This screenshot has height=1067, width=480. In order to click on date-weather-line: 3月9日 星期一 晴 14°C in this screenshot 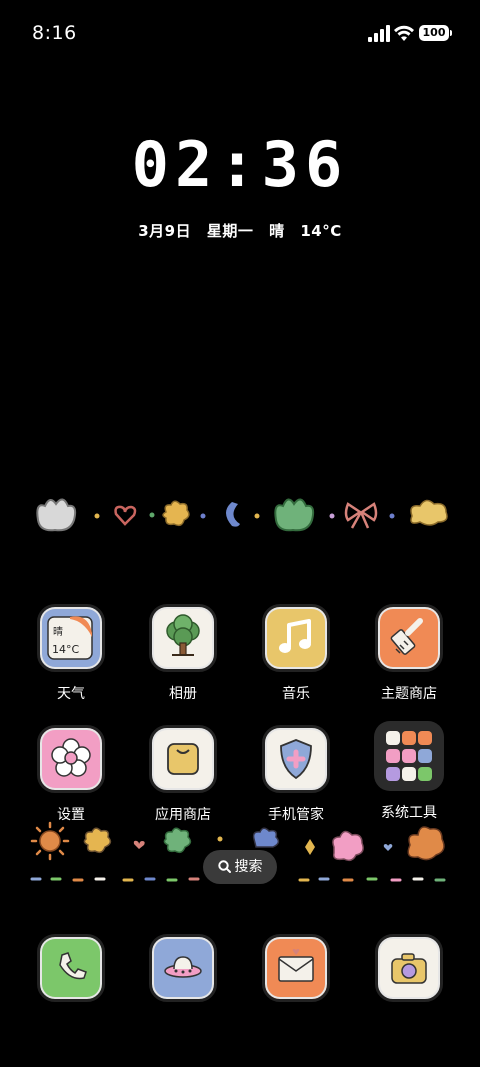, I will do `click(240, 230)`.